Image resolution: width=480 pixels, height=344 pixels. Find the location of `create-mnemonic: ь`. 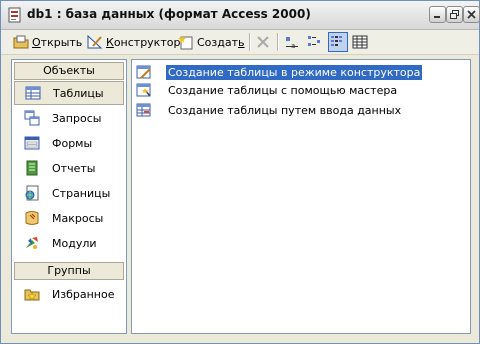

create-mnemonic: ь is located at coordinates (241, 42).